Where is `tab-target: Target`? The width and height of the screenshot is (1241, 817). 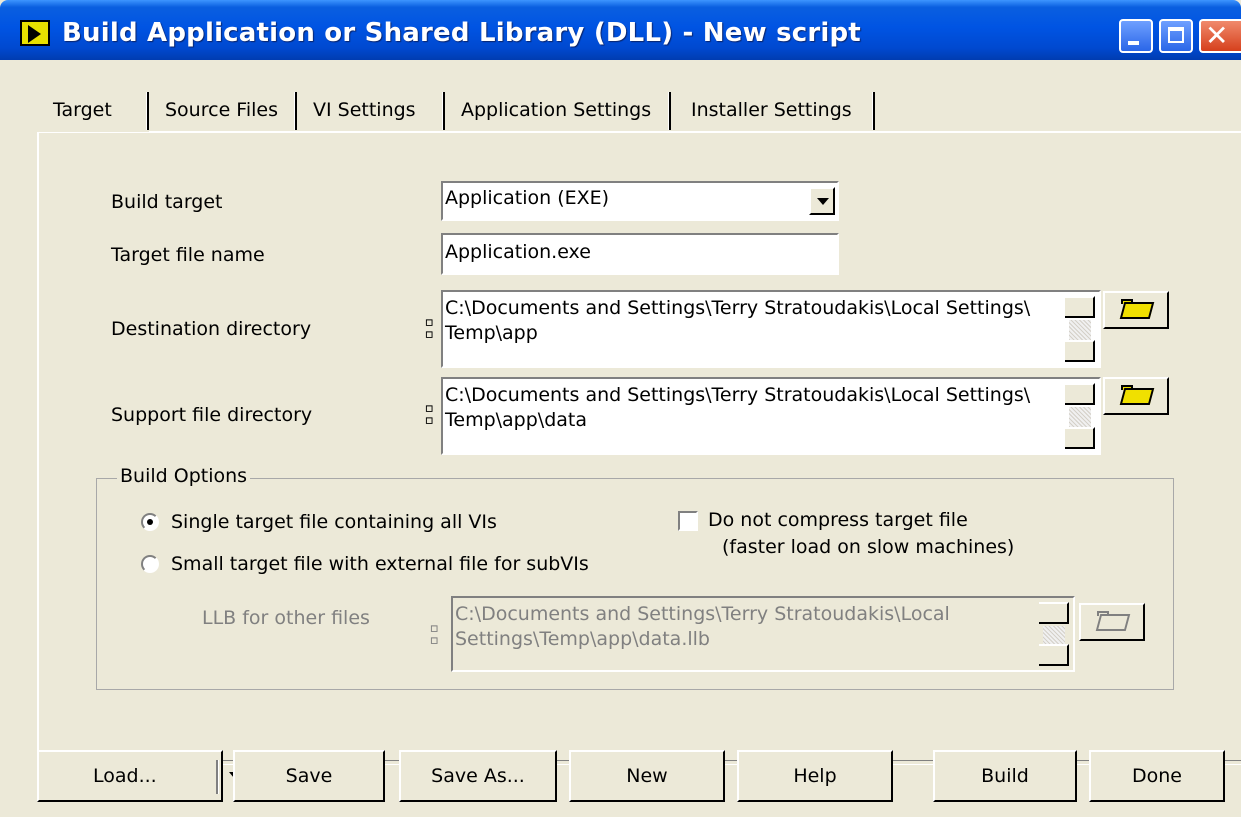 tab-target: Target is located at coordinates (93, 111).